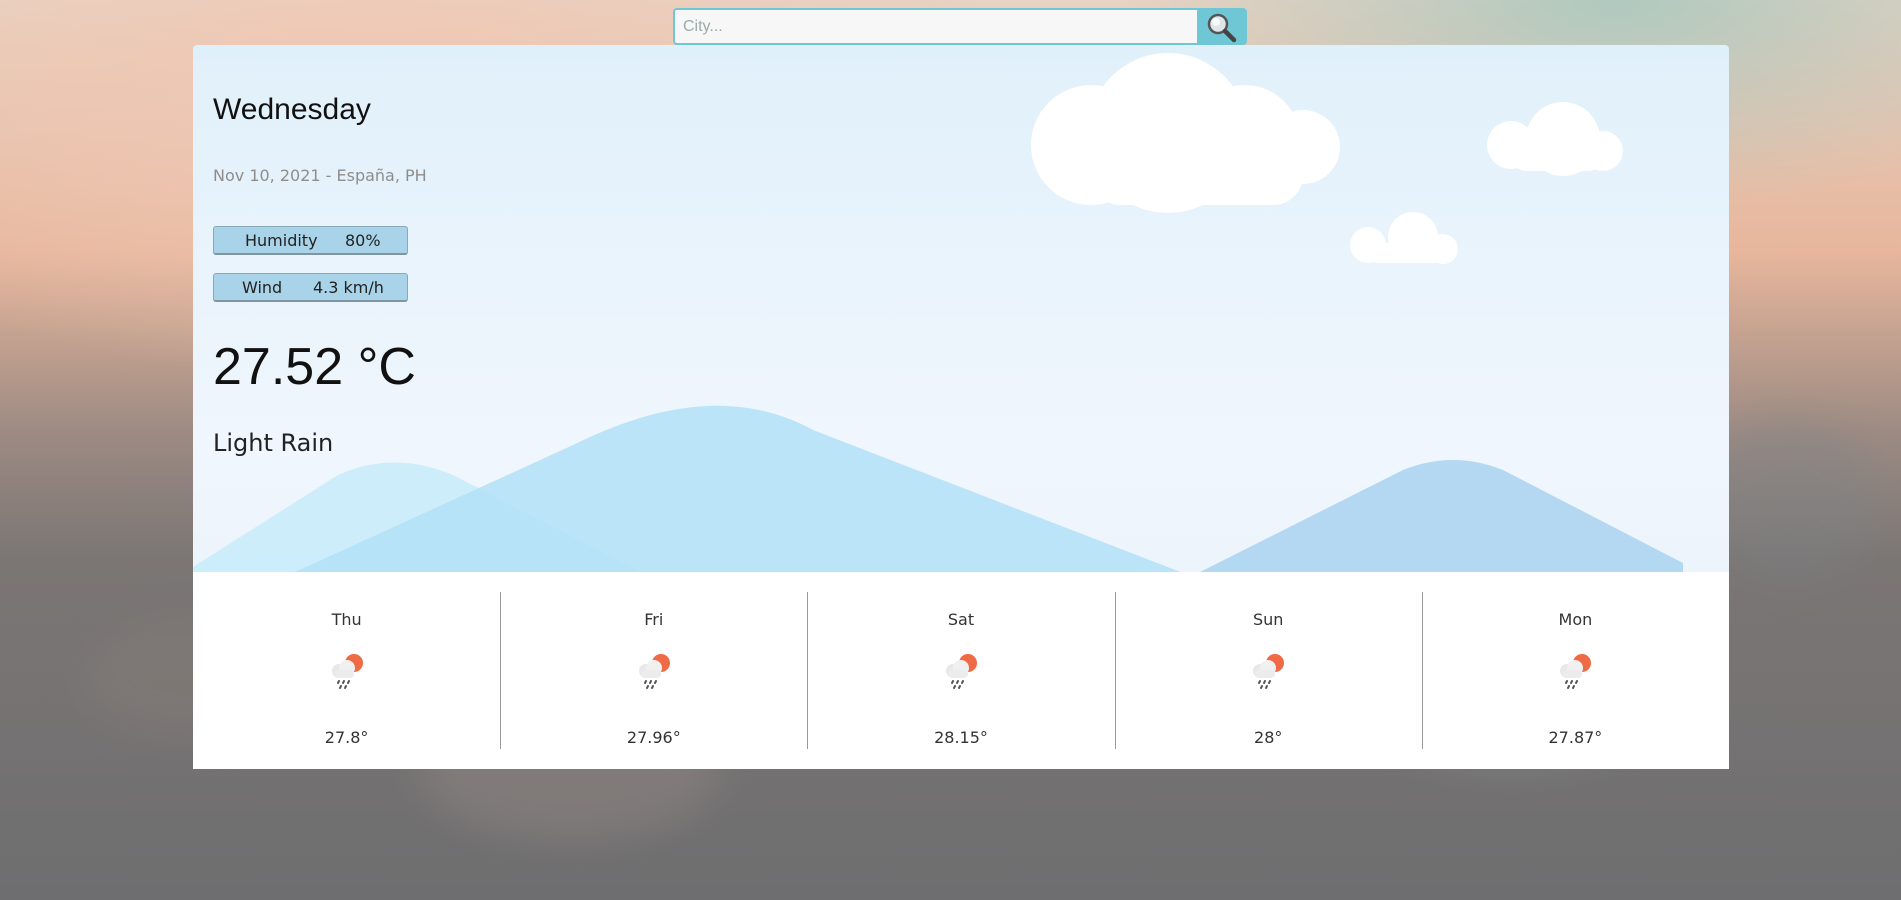 This screenshot has width=1901, height=900. Describe the element at coordinates (1268, 737) in the screenshot. I see `forecast-temperature: 28°` at that location.